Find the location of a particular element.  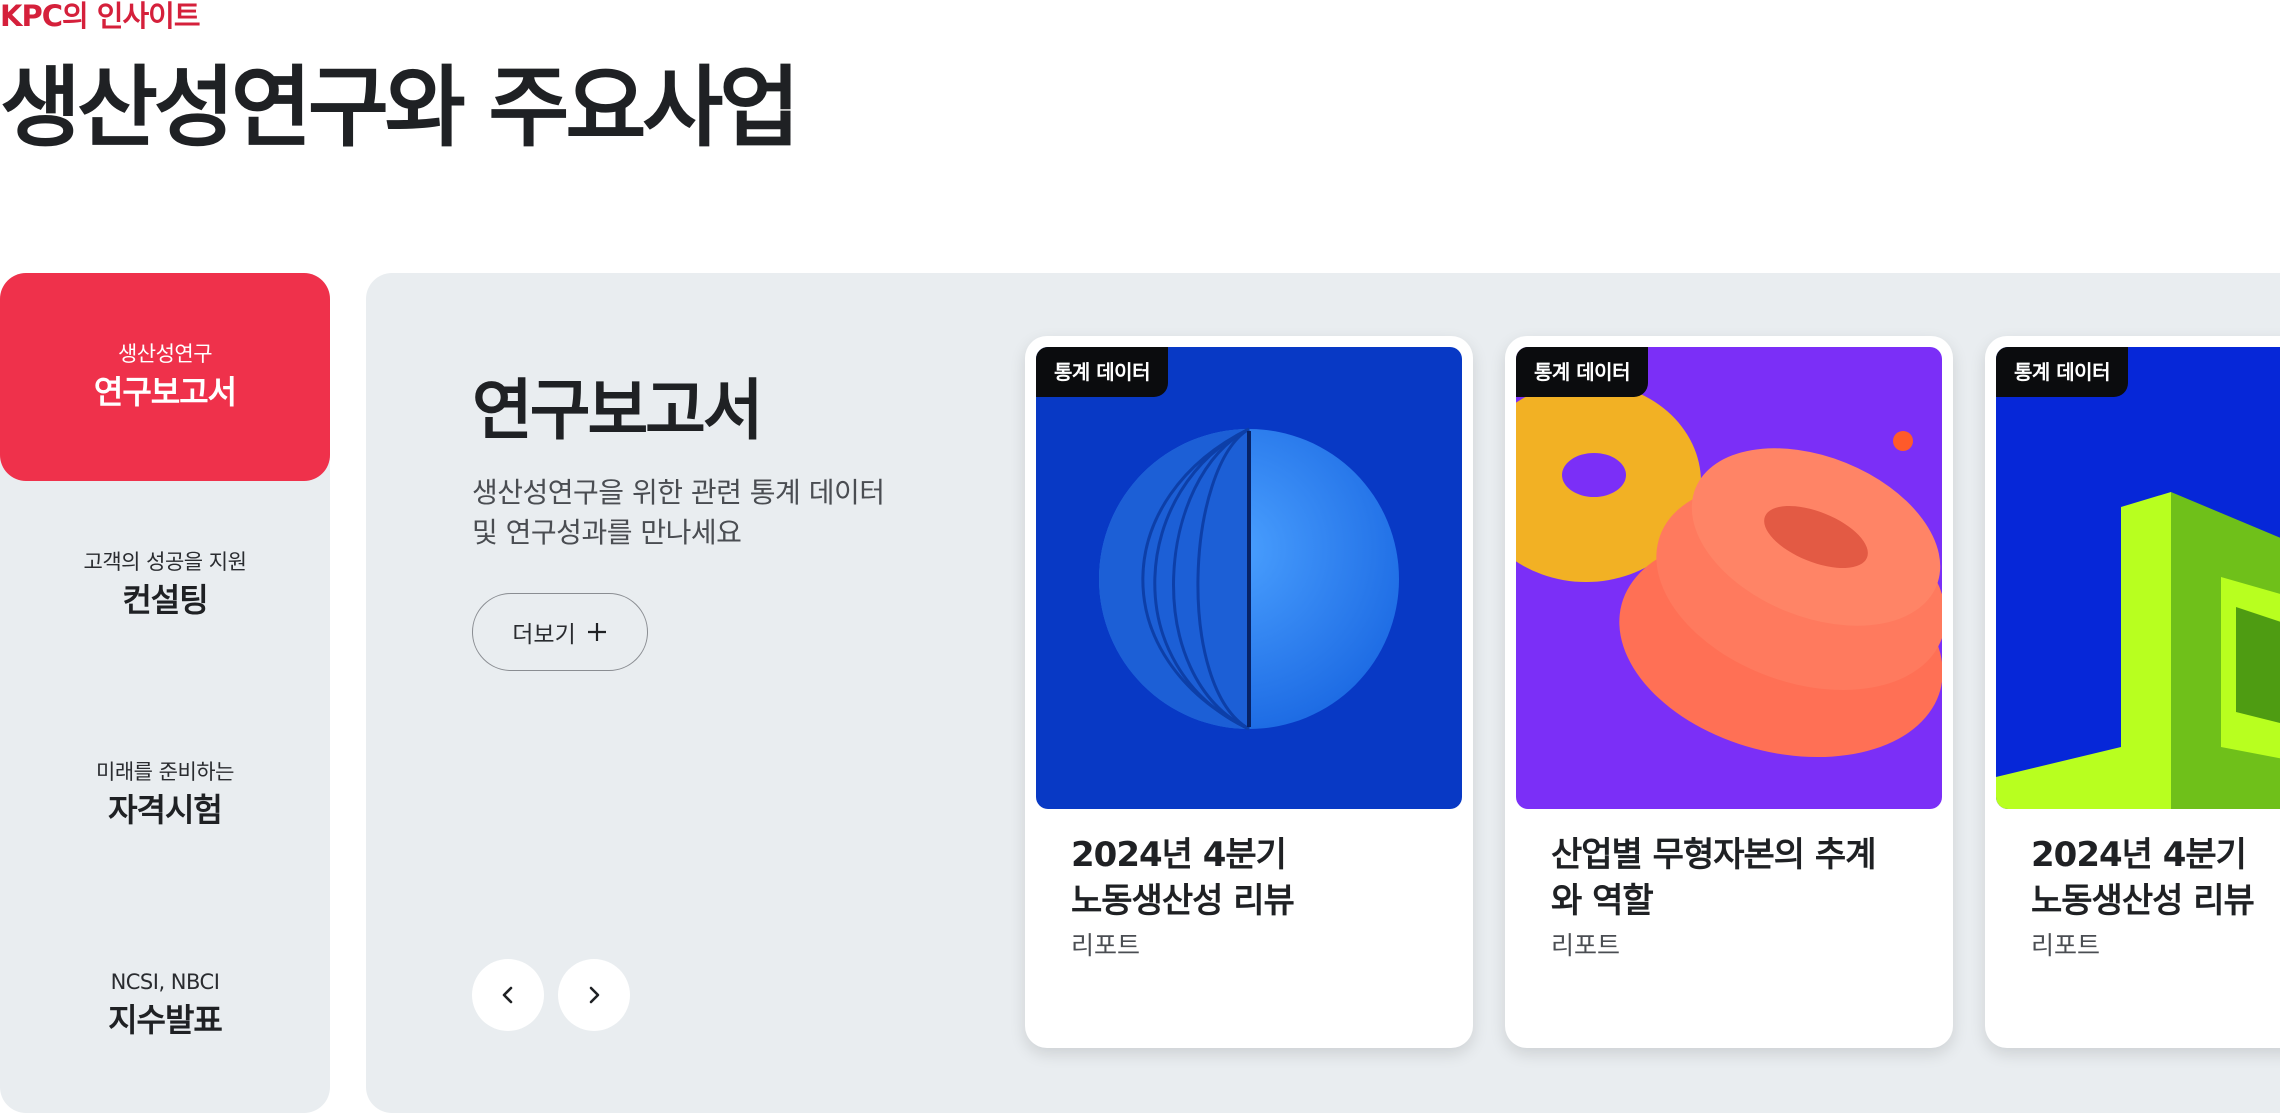

page-title: 생산성연구와 주요사업 is located at coordinates (400, 107).